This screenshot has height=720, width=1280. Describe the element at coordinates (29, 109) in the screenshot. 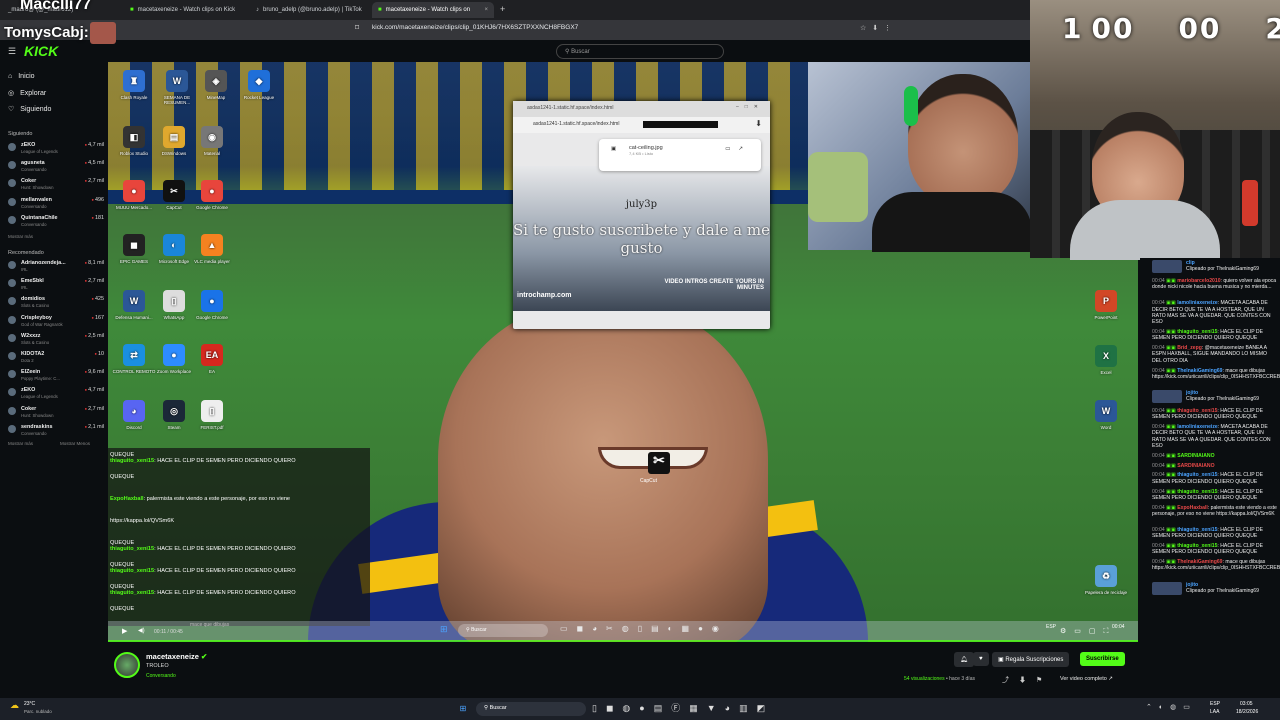

I see `nav-following: ♡ Siguiendo` at that location.